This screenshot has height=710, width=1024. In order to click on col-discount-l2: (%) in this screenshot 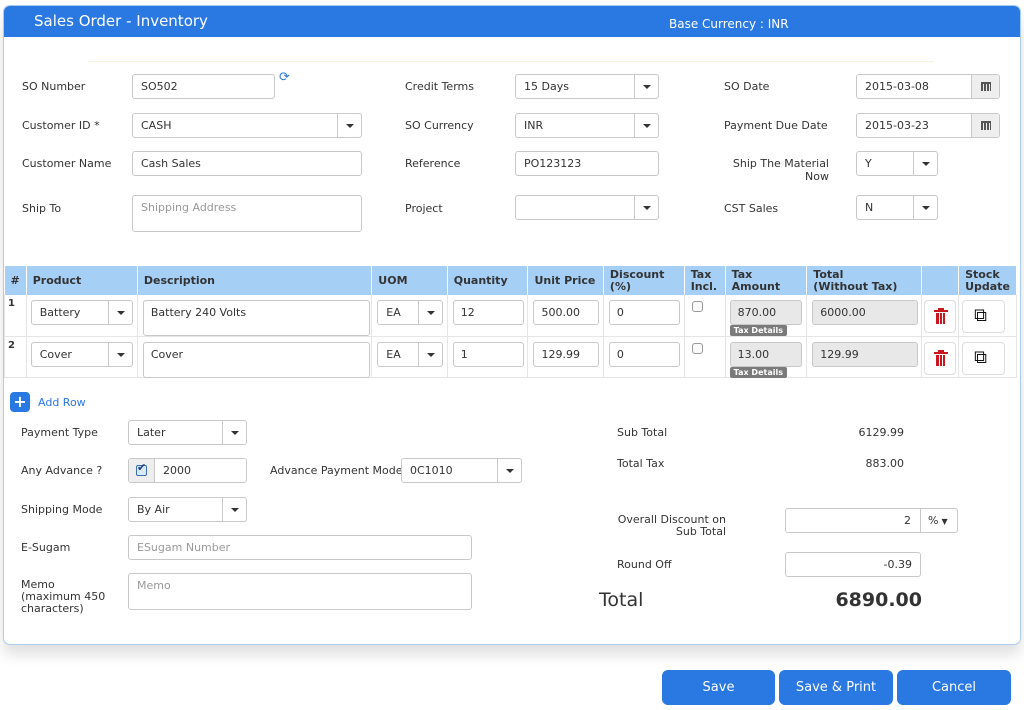, I will do `click(620, 286)`.